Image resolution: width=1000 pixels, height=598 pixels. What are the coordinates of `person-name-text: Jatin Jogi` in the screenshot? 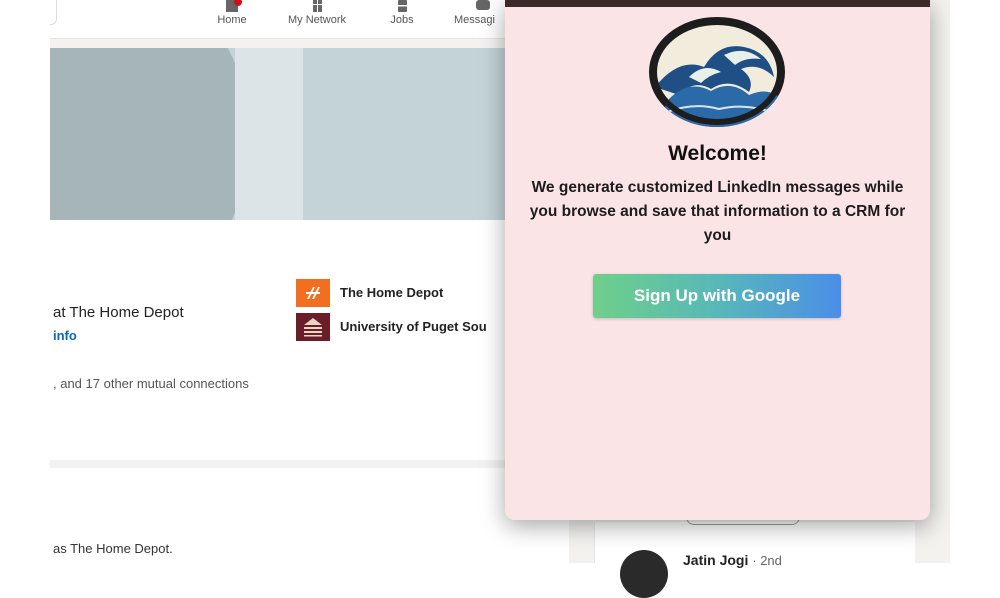 It's located at (716, 560).